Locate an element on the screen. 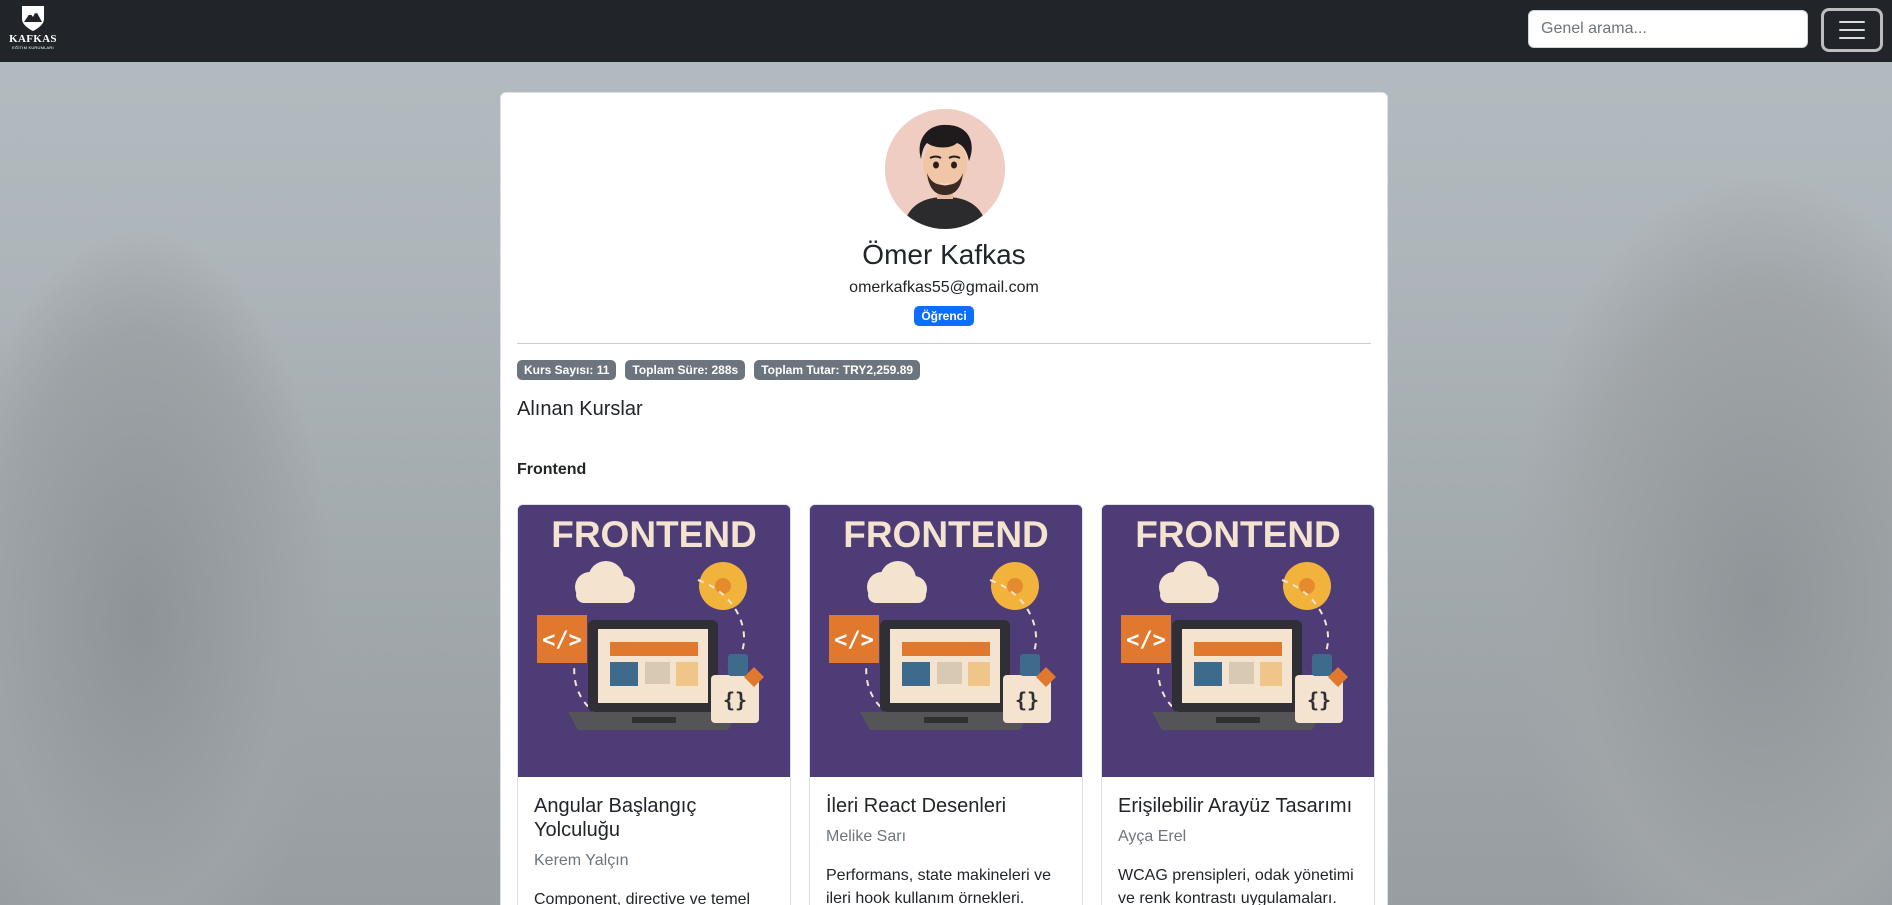  profile-email: omerkafkas55@gmail.com is located at coordinates (944, 287).